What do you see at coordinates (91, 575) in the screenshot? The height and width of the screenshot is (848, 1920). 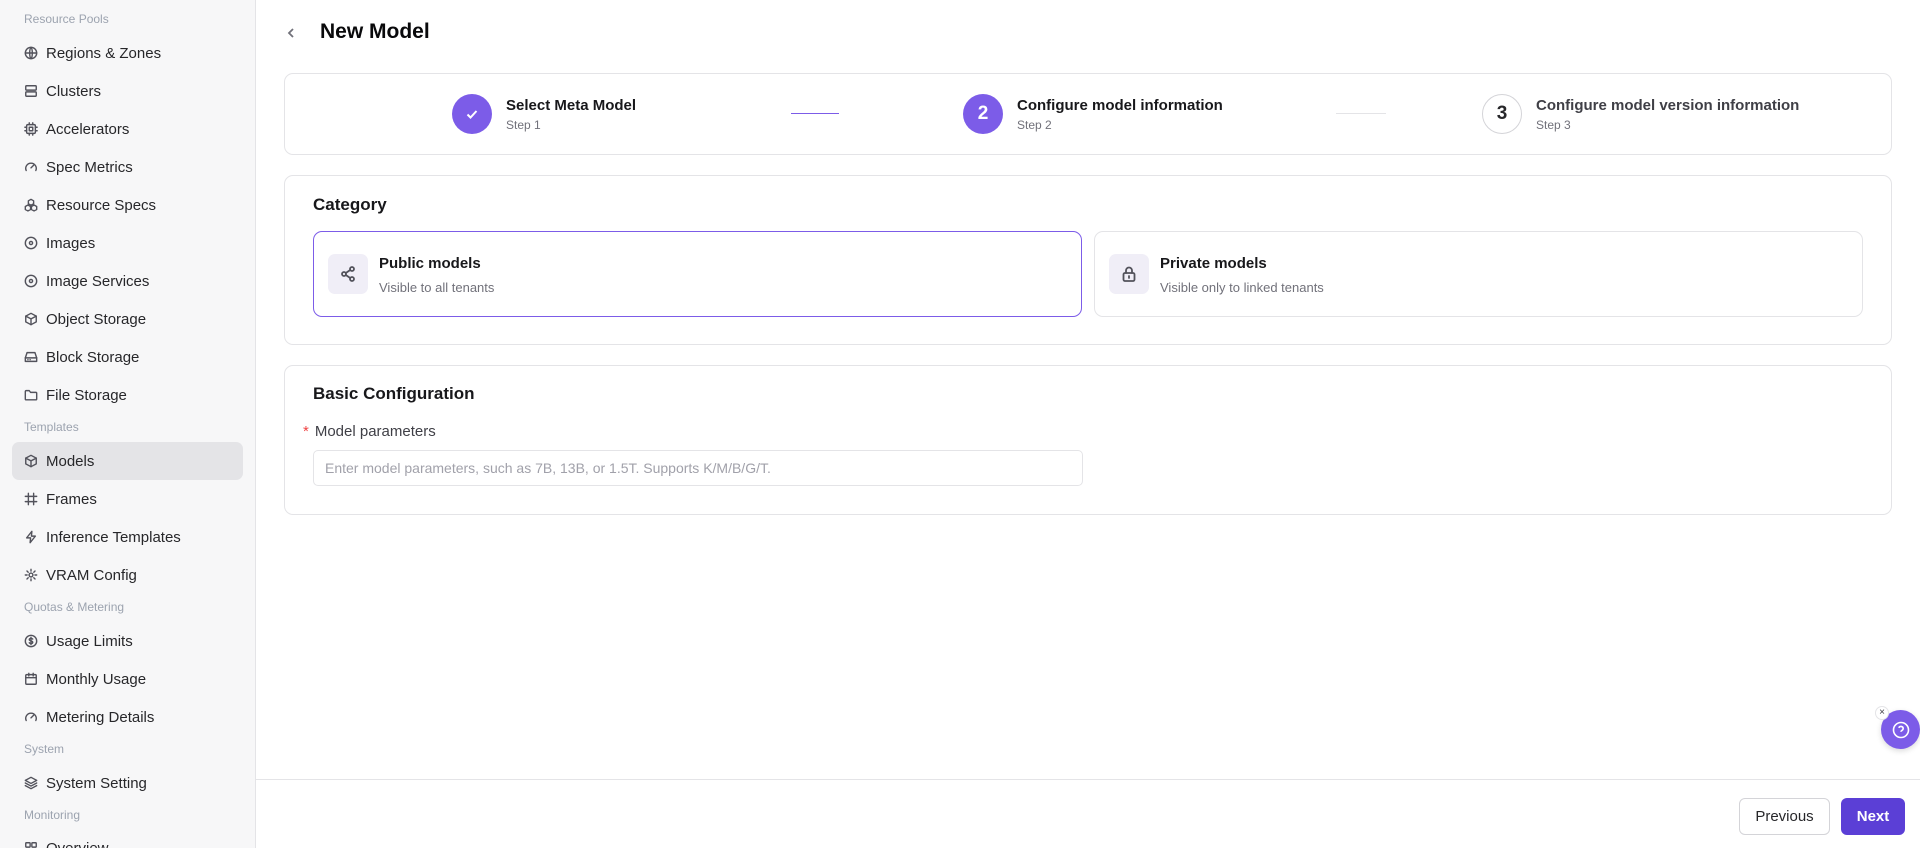 I see `sidebar-item-label: VRAM Config` at bounding box center [91, 575].